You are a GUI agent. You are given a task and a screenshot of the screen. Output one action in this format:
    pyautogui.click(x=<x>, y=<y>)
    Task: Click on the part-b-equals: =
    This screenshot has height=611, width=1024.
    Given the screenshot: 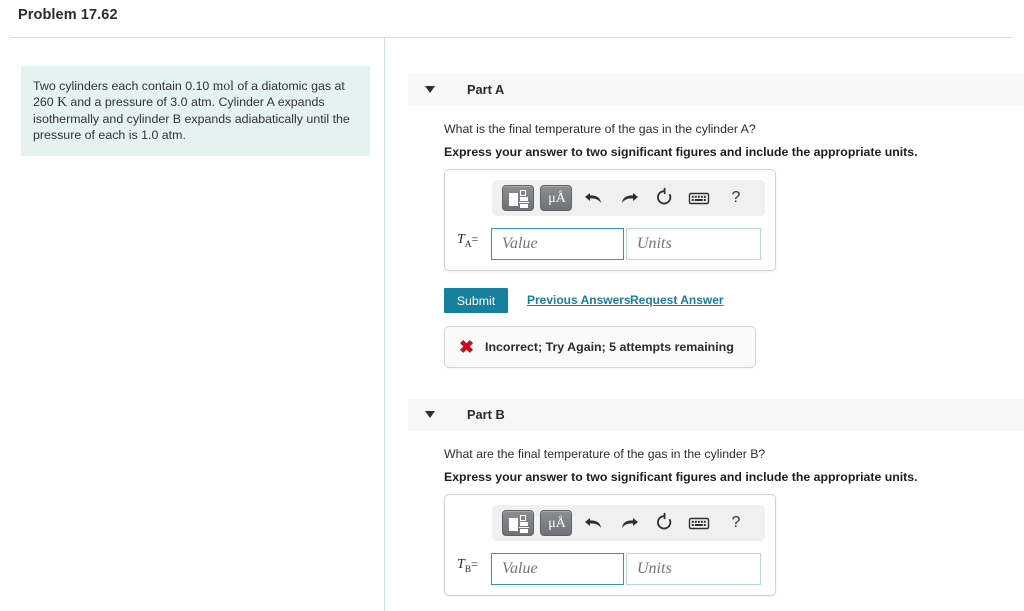 What is the action you would take?
    pyautogui.click(x=474, y=564)
    